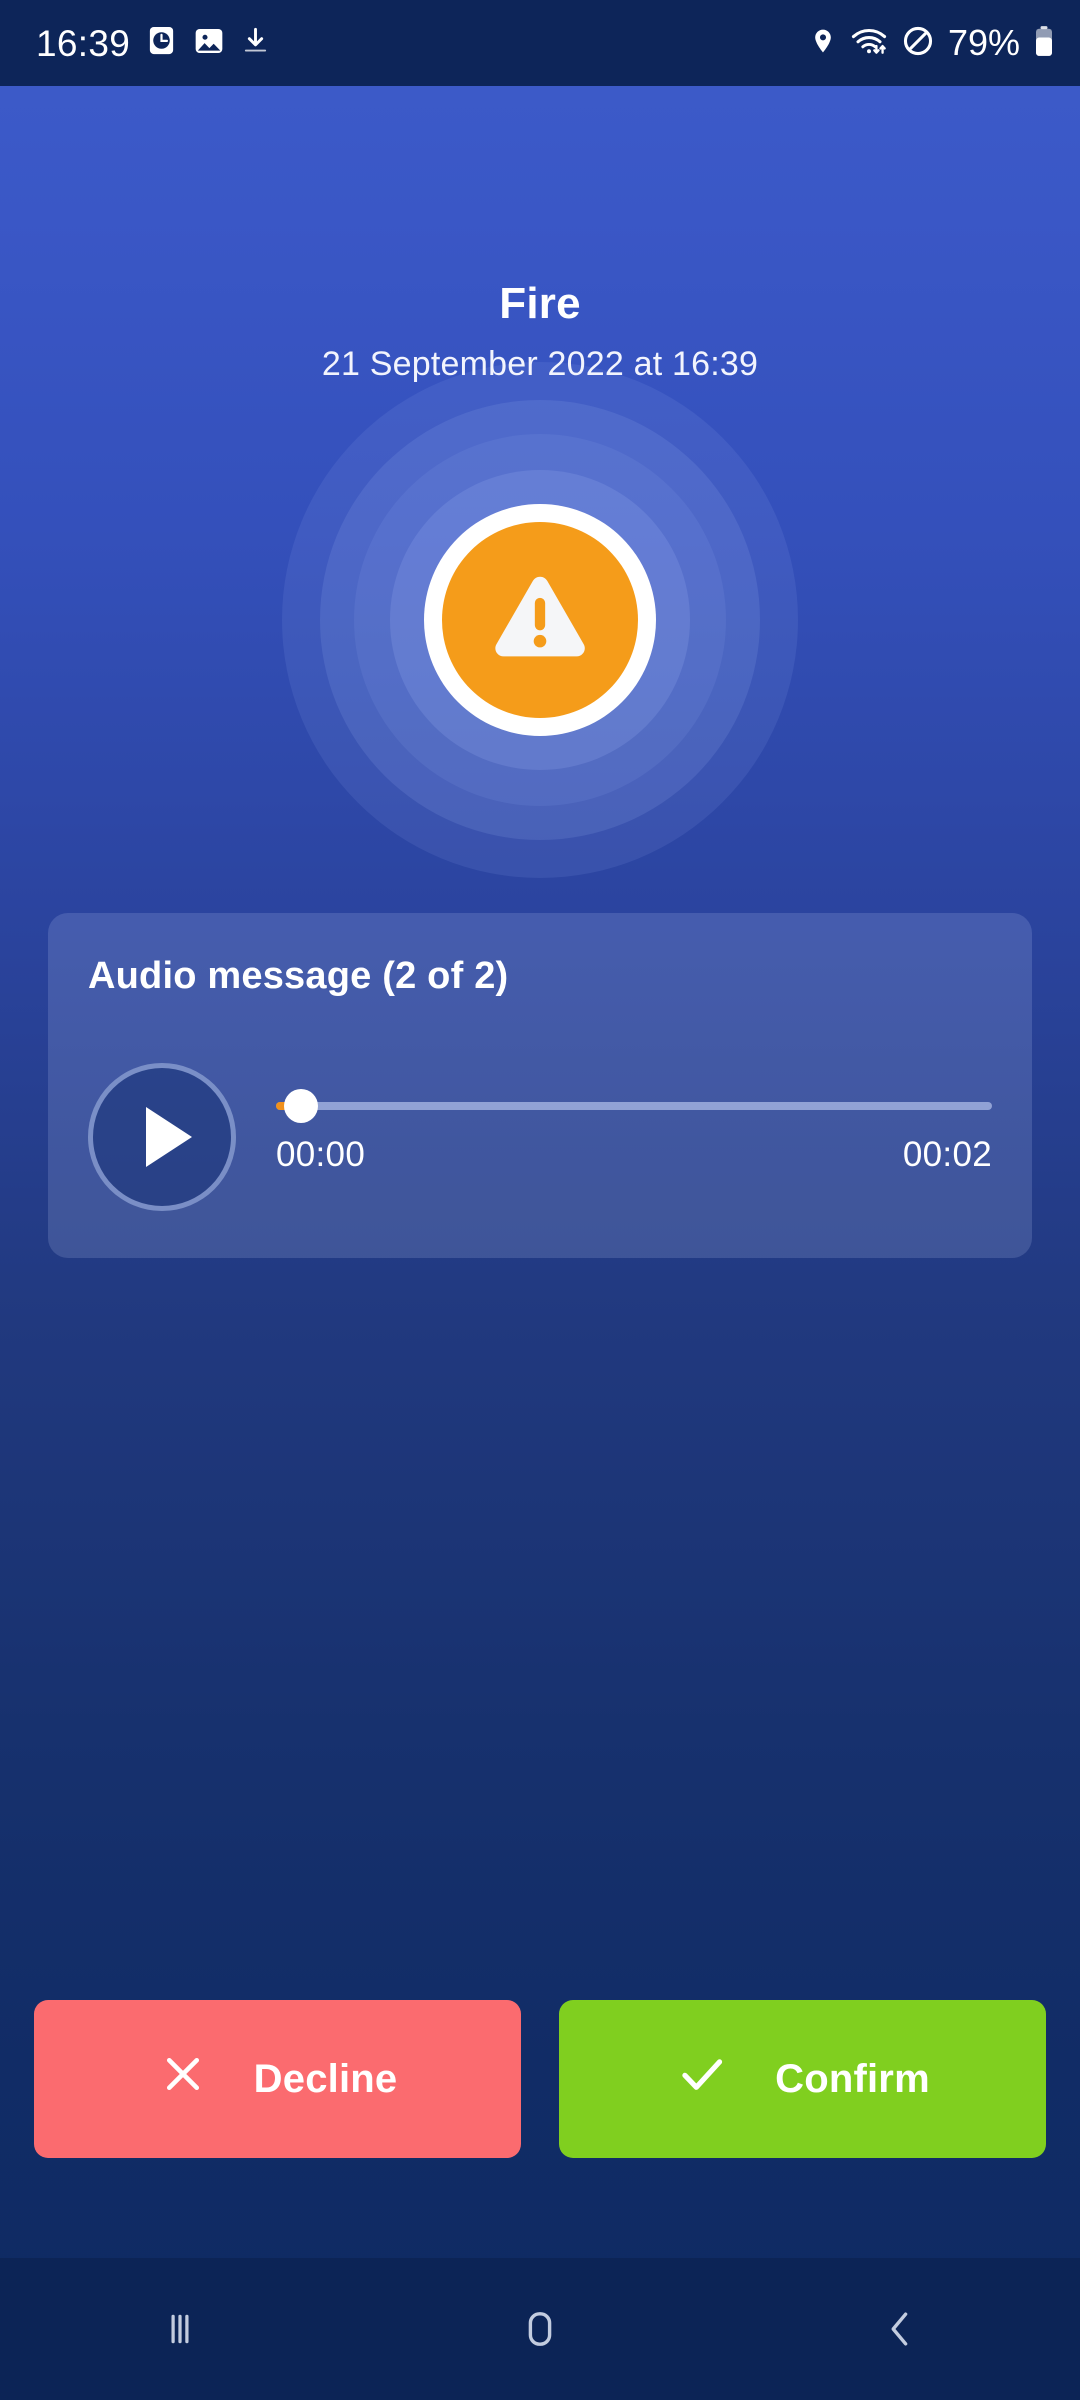  I want to click on confirm-button-label: Confirm, so click(852, 2078).